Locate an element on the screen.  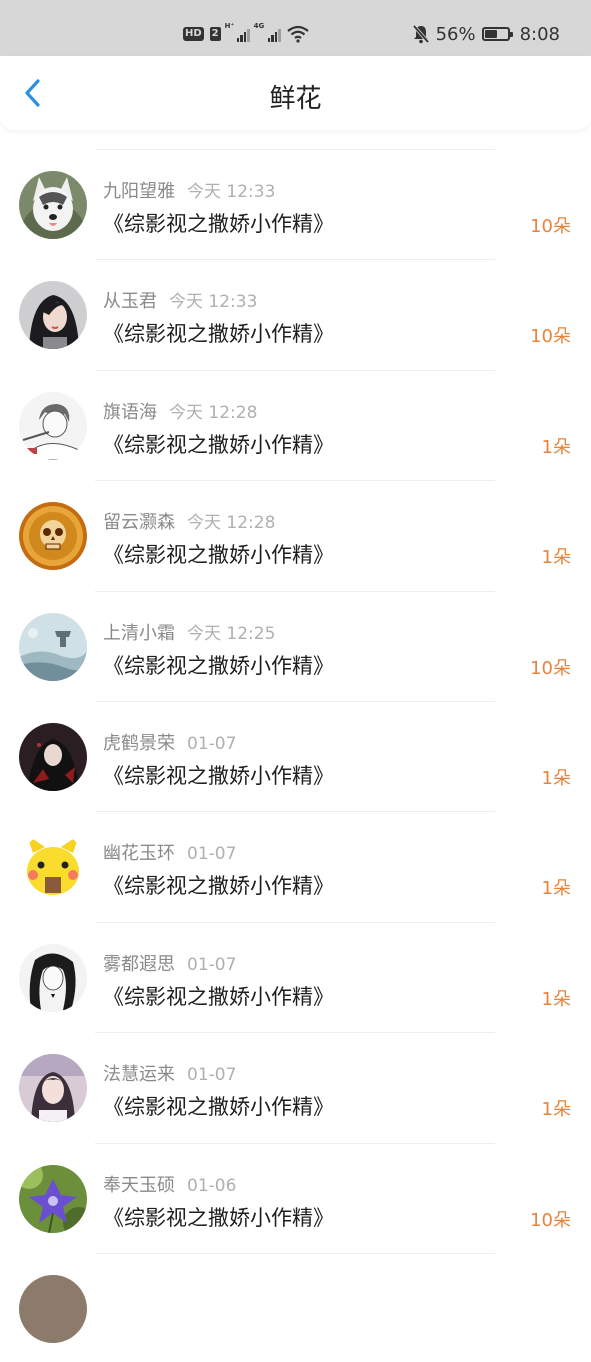
user-name: 上清小霜 今天 12:25 is located at coordinates (189, 632).